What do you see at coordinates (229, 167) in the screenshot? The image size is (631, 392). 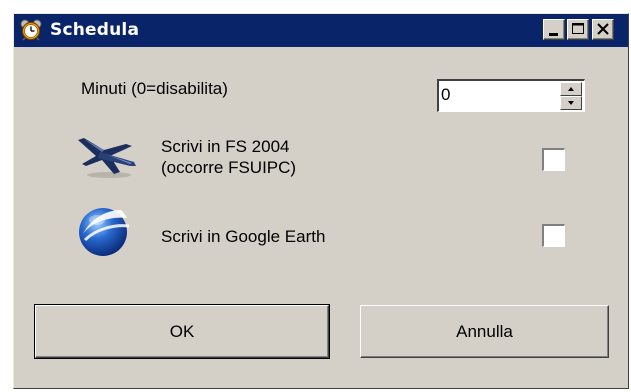 I see `fs-label-line2: (occorre FSUIPC)` at bounding box center [229, 167].